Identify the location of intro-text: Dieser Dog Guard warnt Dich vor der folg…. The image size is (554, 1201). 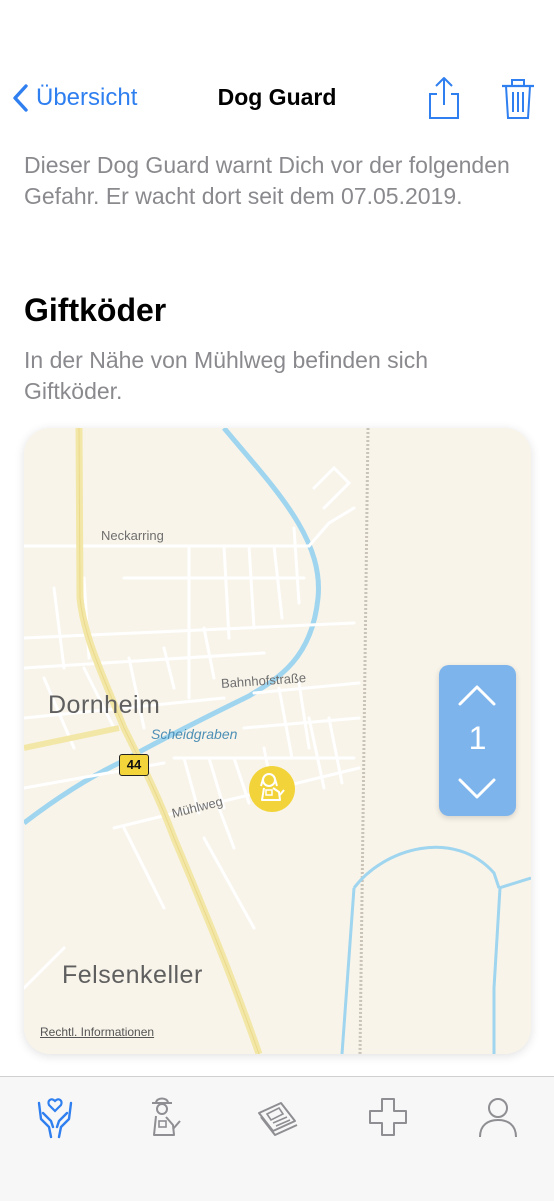
(267, 180).